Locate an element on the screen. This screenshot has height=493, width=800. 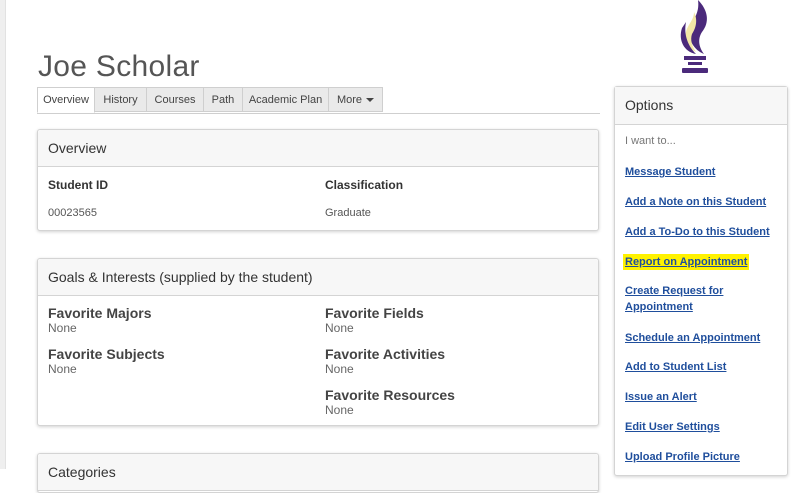
message-student-link: Message Student is located at coordinates (670, 172).